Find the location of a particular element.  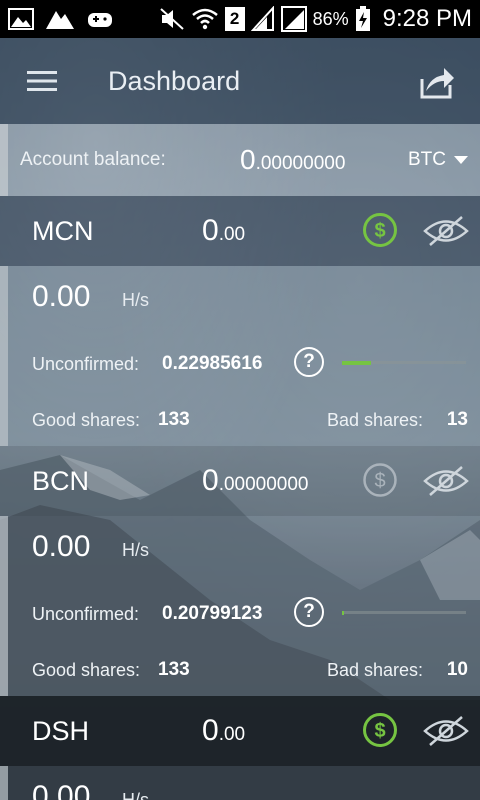

coin-header: DSH 0.00 $ is located at coordinates (240, 731).